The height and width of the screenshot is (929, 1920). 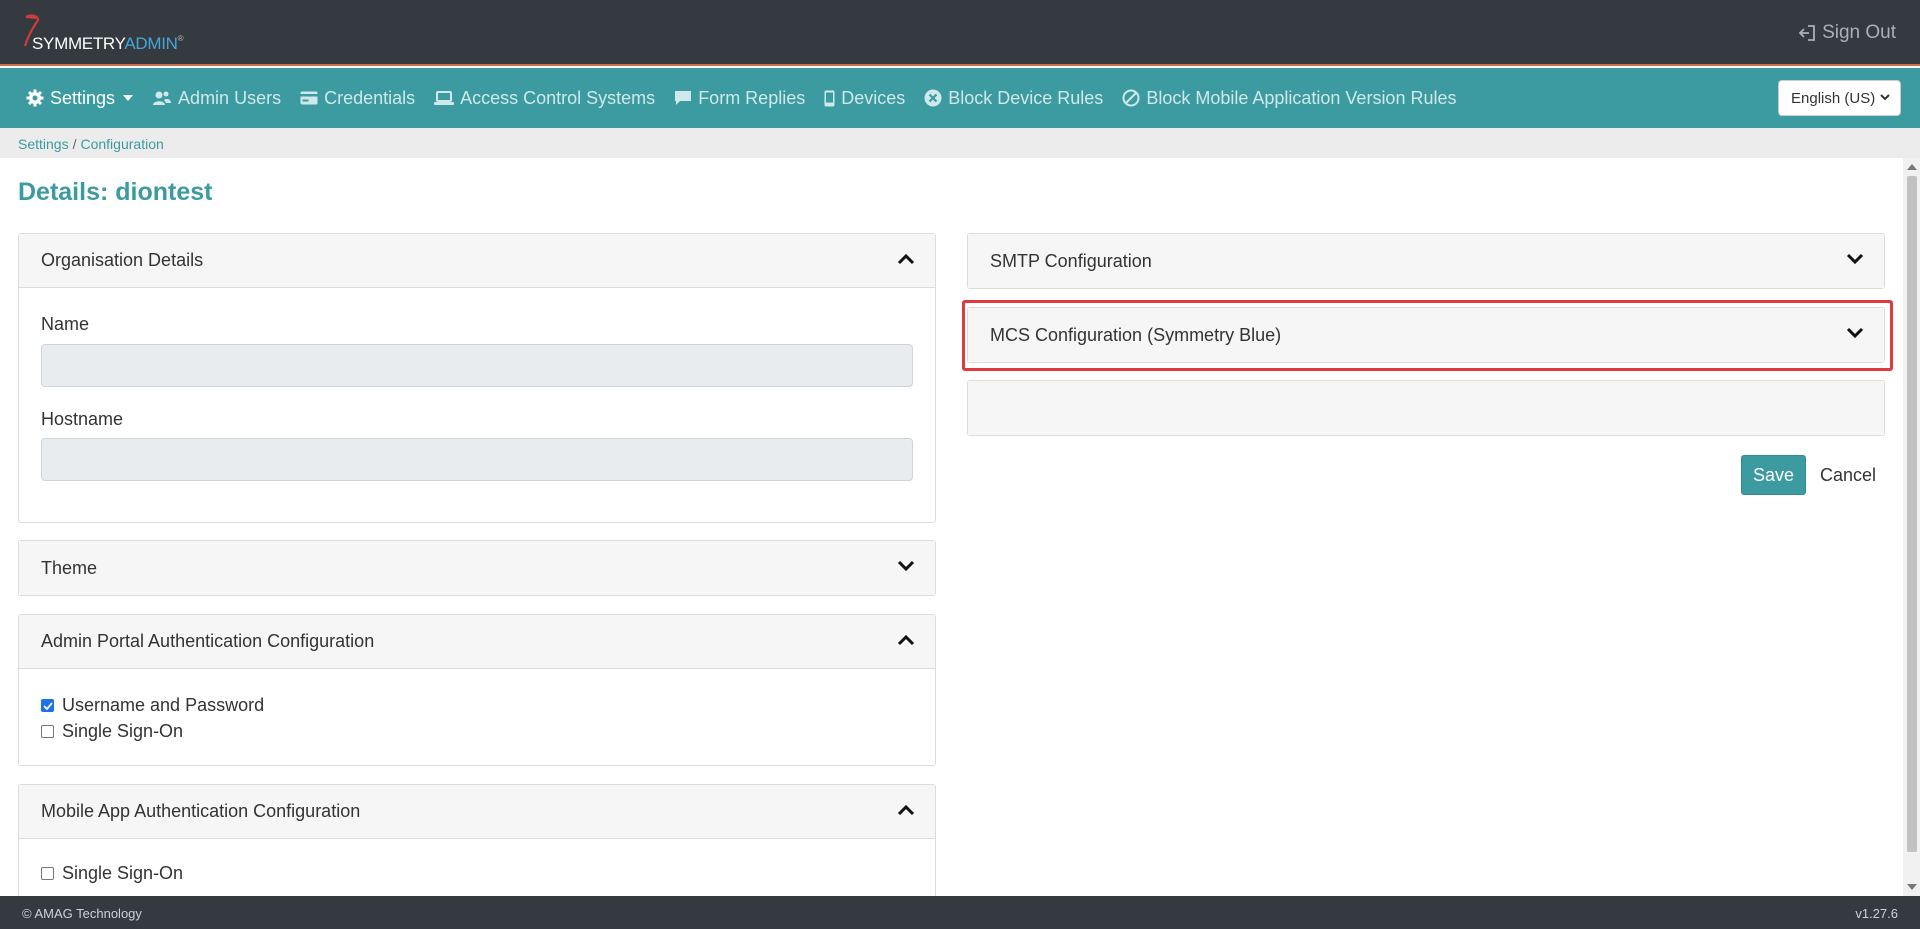 I want to click on admin-sso-label: Single Sign-On, so click(x=123, y=731).